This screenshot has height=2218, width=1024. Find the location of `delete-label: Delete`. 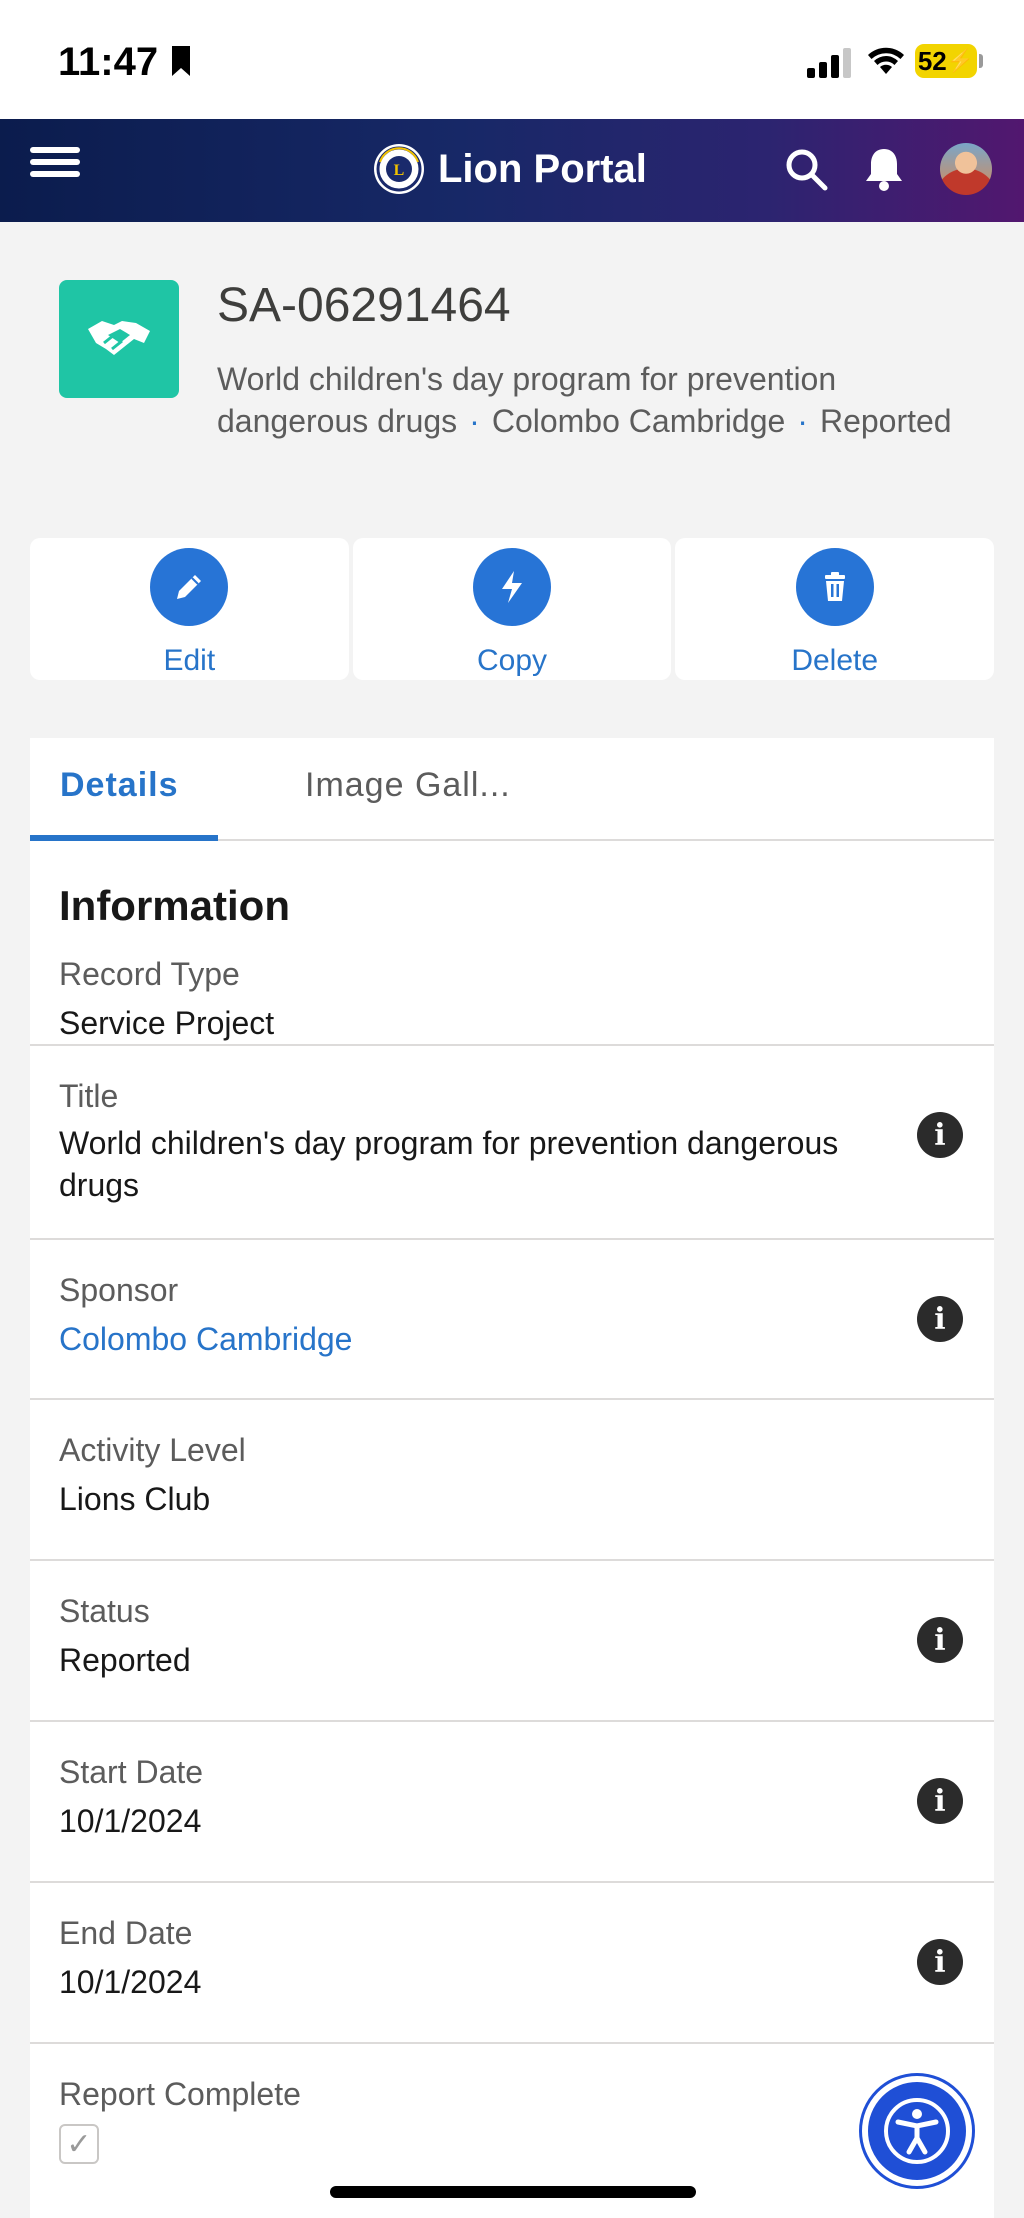

delete-label: Delete is located at coordinates (835, 660).